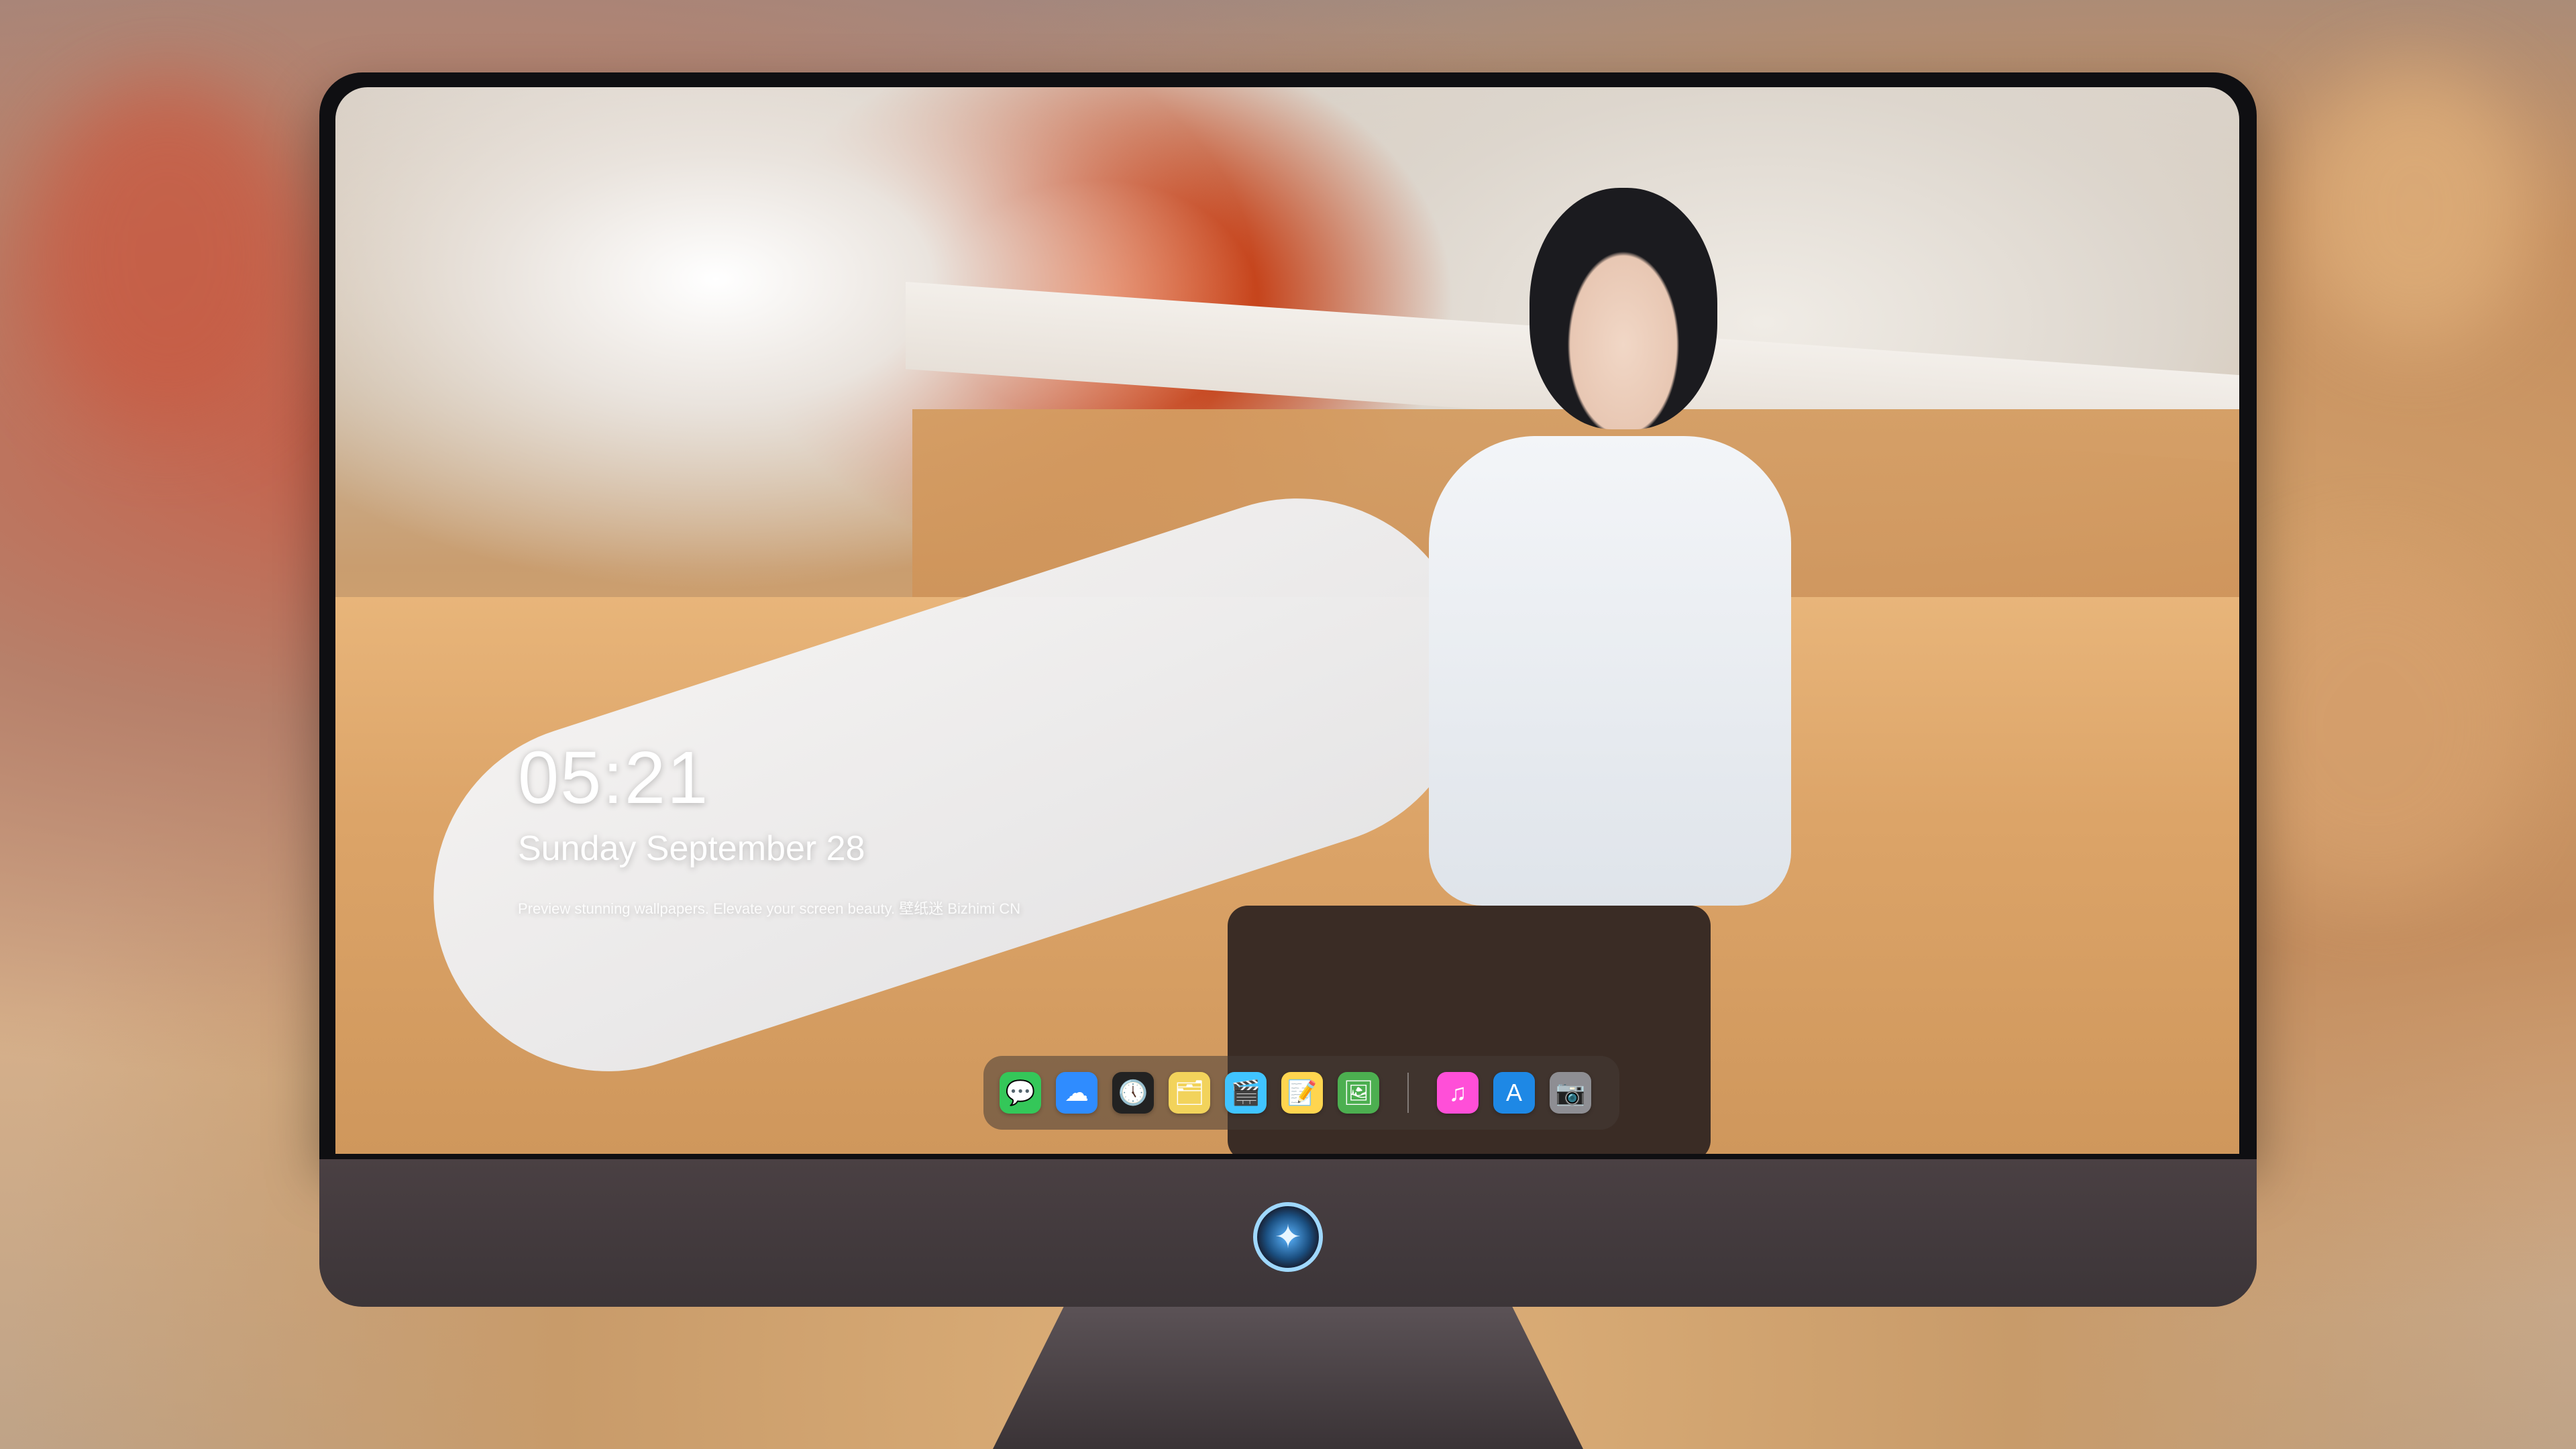  I want to click on app-store-icon: A, so click(1514, 1093).